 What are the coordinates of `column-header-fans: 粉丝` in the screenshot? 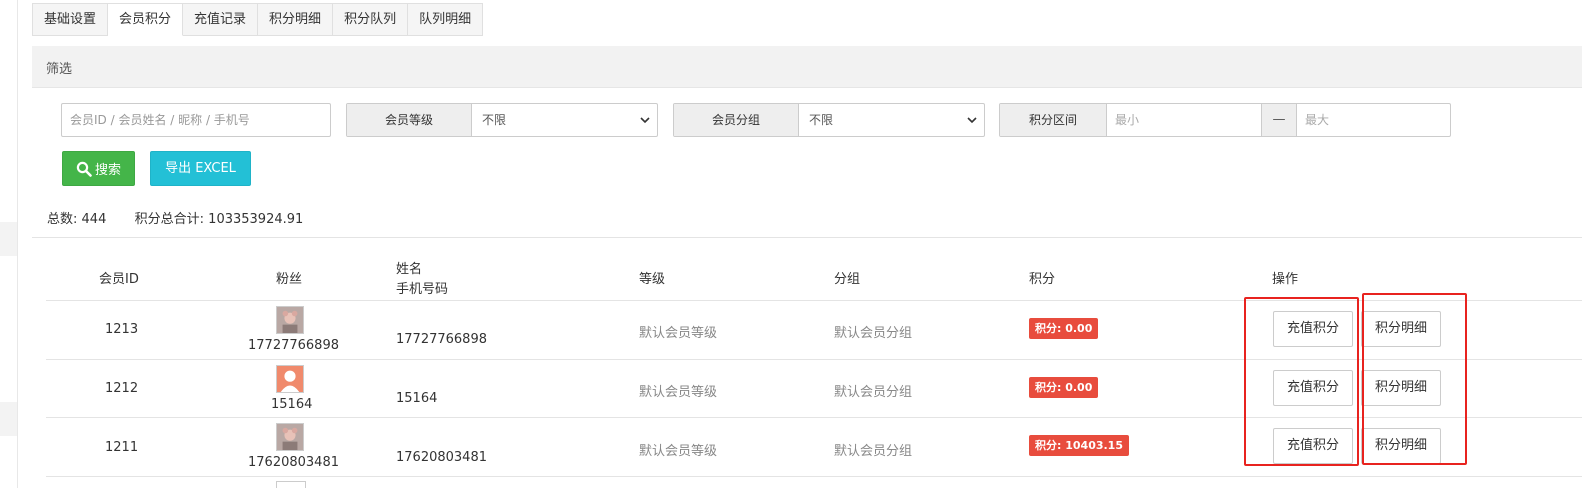 It's located at (289, 279).